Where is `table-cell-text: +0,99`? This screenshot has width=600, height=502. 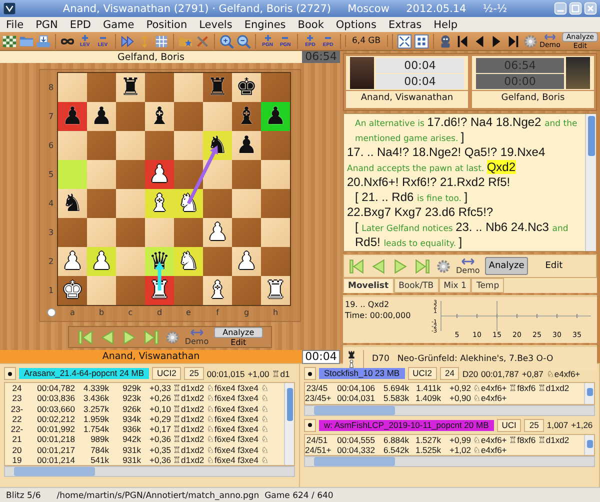 table-cell-text: +0,99 is located at coordinates (459, 439).